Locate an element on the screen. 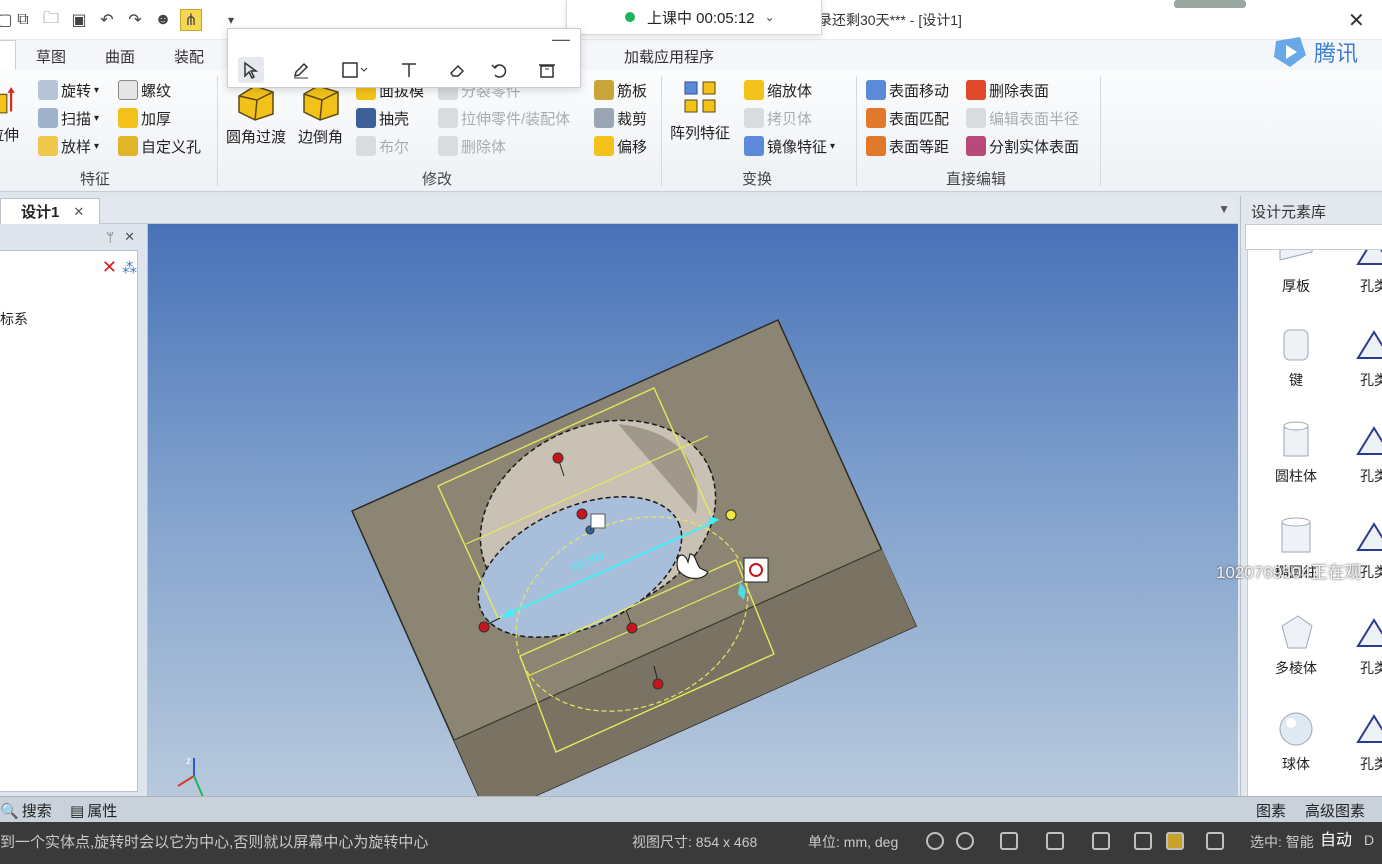 The image size is (1382, 864). sweep-label: 扫描 is located at coordinates (76, 119).